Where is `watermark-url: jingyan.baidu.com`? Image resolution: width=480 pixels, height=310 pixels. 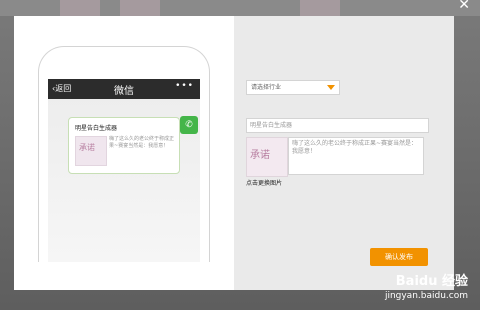
watermark-url: jingyan.baidu.com is located at coordinates (426, 296).